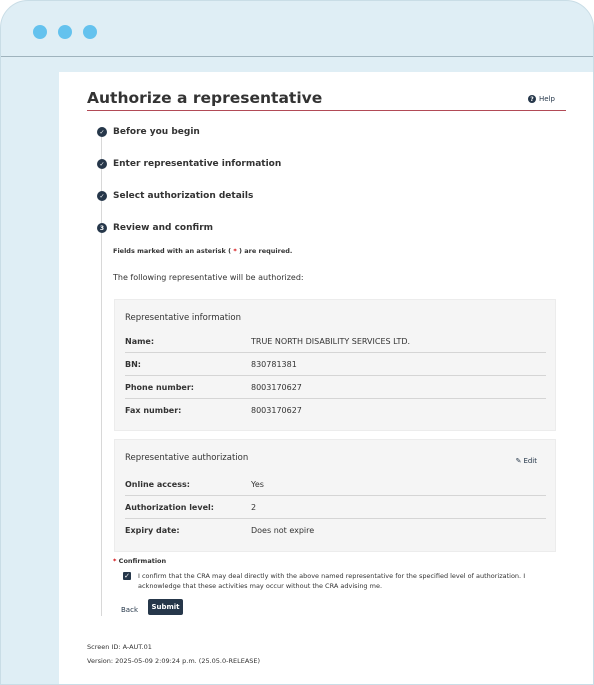 This screenshot has height=685, width=594. I want to click on step-select-authorization-details: ✓ Select authorization details, so click(175, 196).